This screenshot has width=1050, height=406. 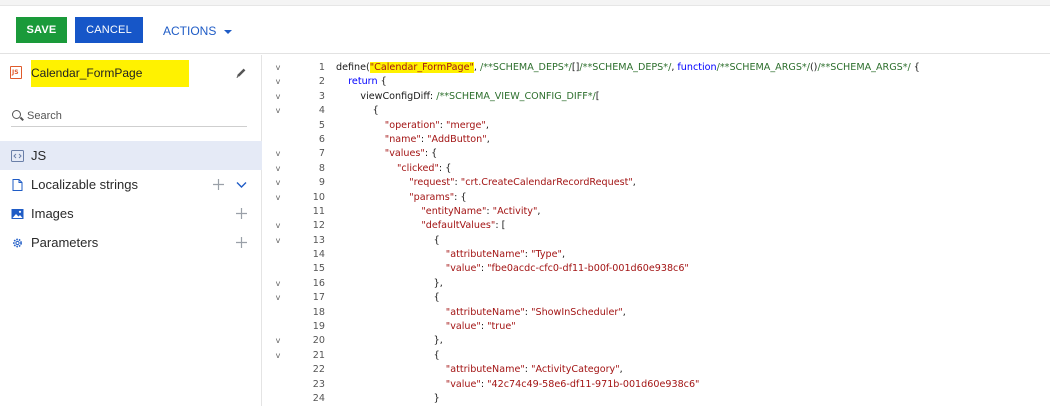 I want to click on code-line: "defaultValues": [, so click(x=693, y=226).